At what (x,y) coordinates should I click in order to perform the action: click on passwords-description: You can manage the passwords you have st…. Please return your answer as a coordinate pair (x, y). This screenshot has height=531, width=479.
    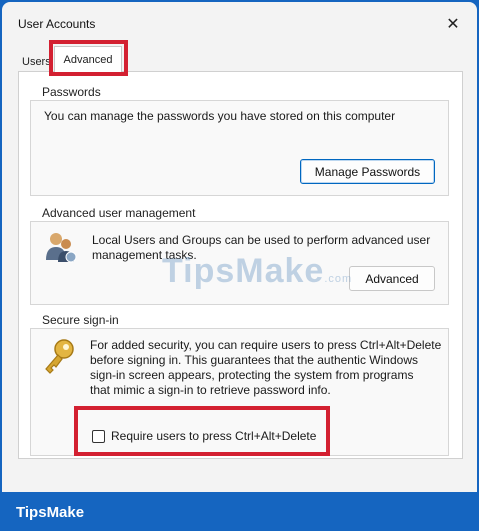
    Looking at the image, I should click on (220, 116).